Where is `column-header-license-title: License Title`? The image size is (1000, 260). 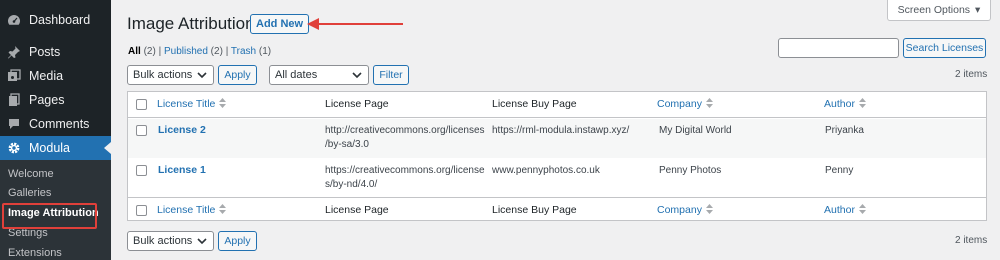 column-header-license-title: License Title is located at coordinates (192, 104).